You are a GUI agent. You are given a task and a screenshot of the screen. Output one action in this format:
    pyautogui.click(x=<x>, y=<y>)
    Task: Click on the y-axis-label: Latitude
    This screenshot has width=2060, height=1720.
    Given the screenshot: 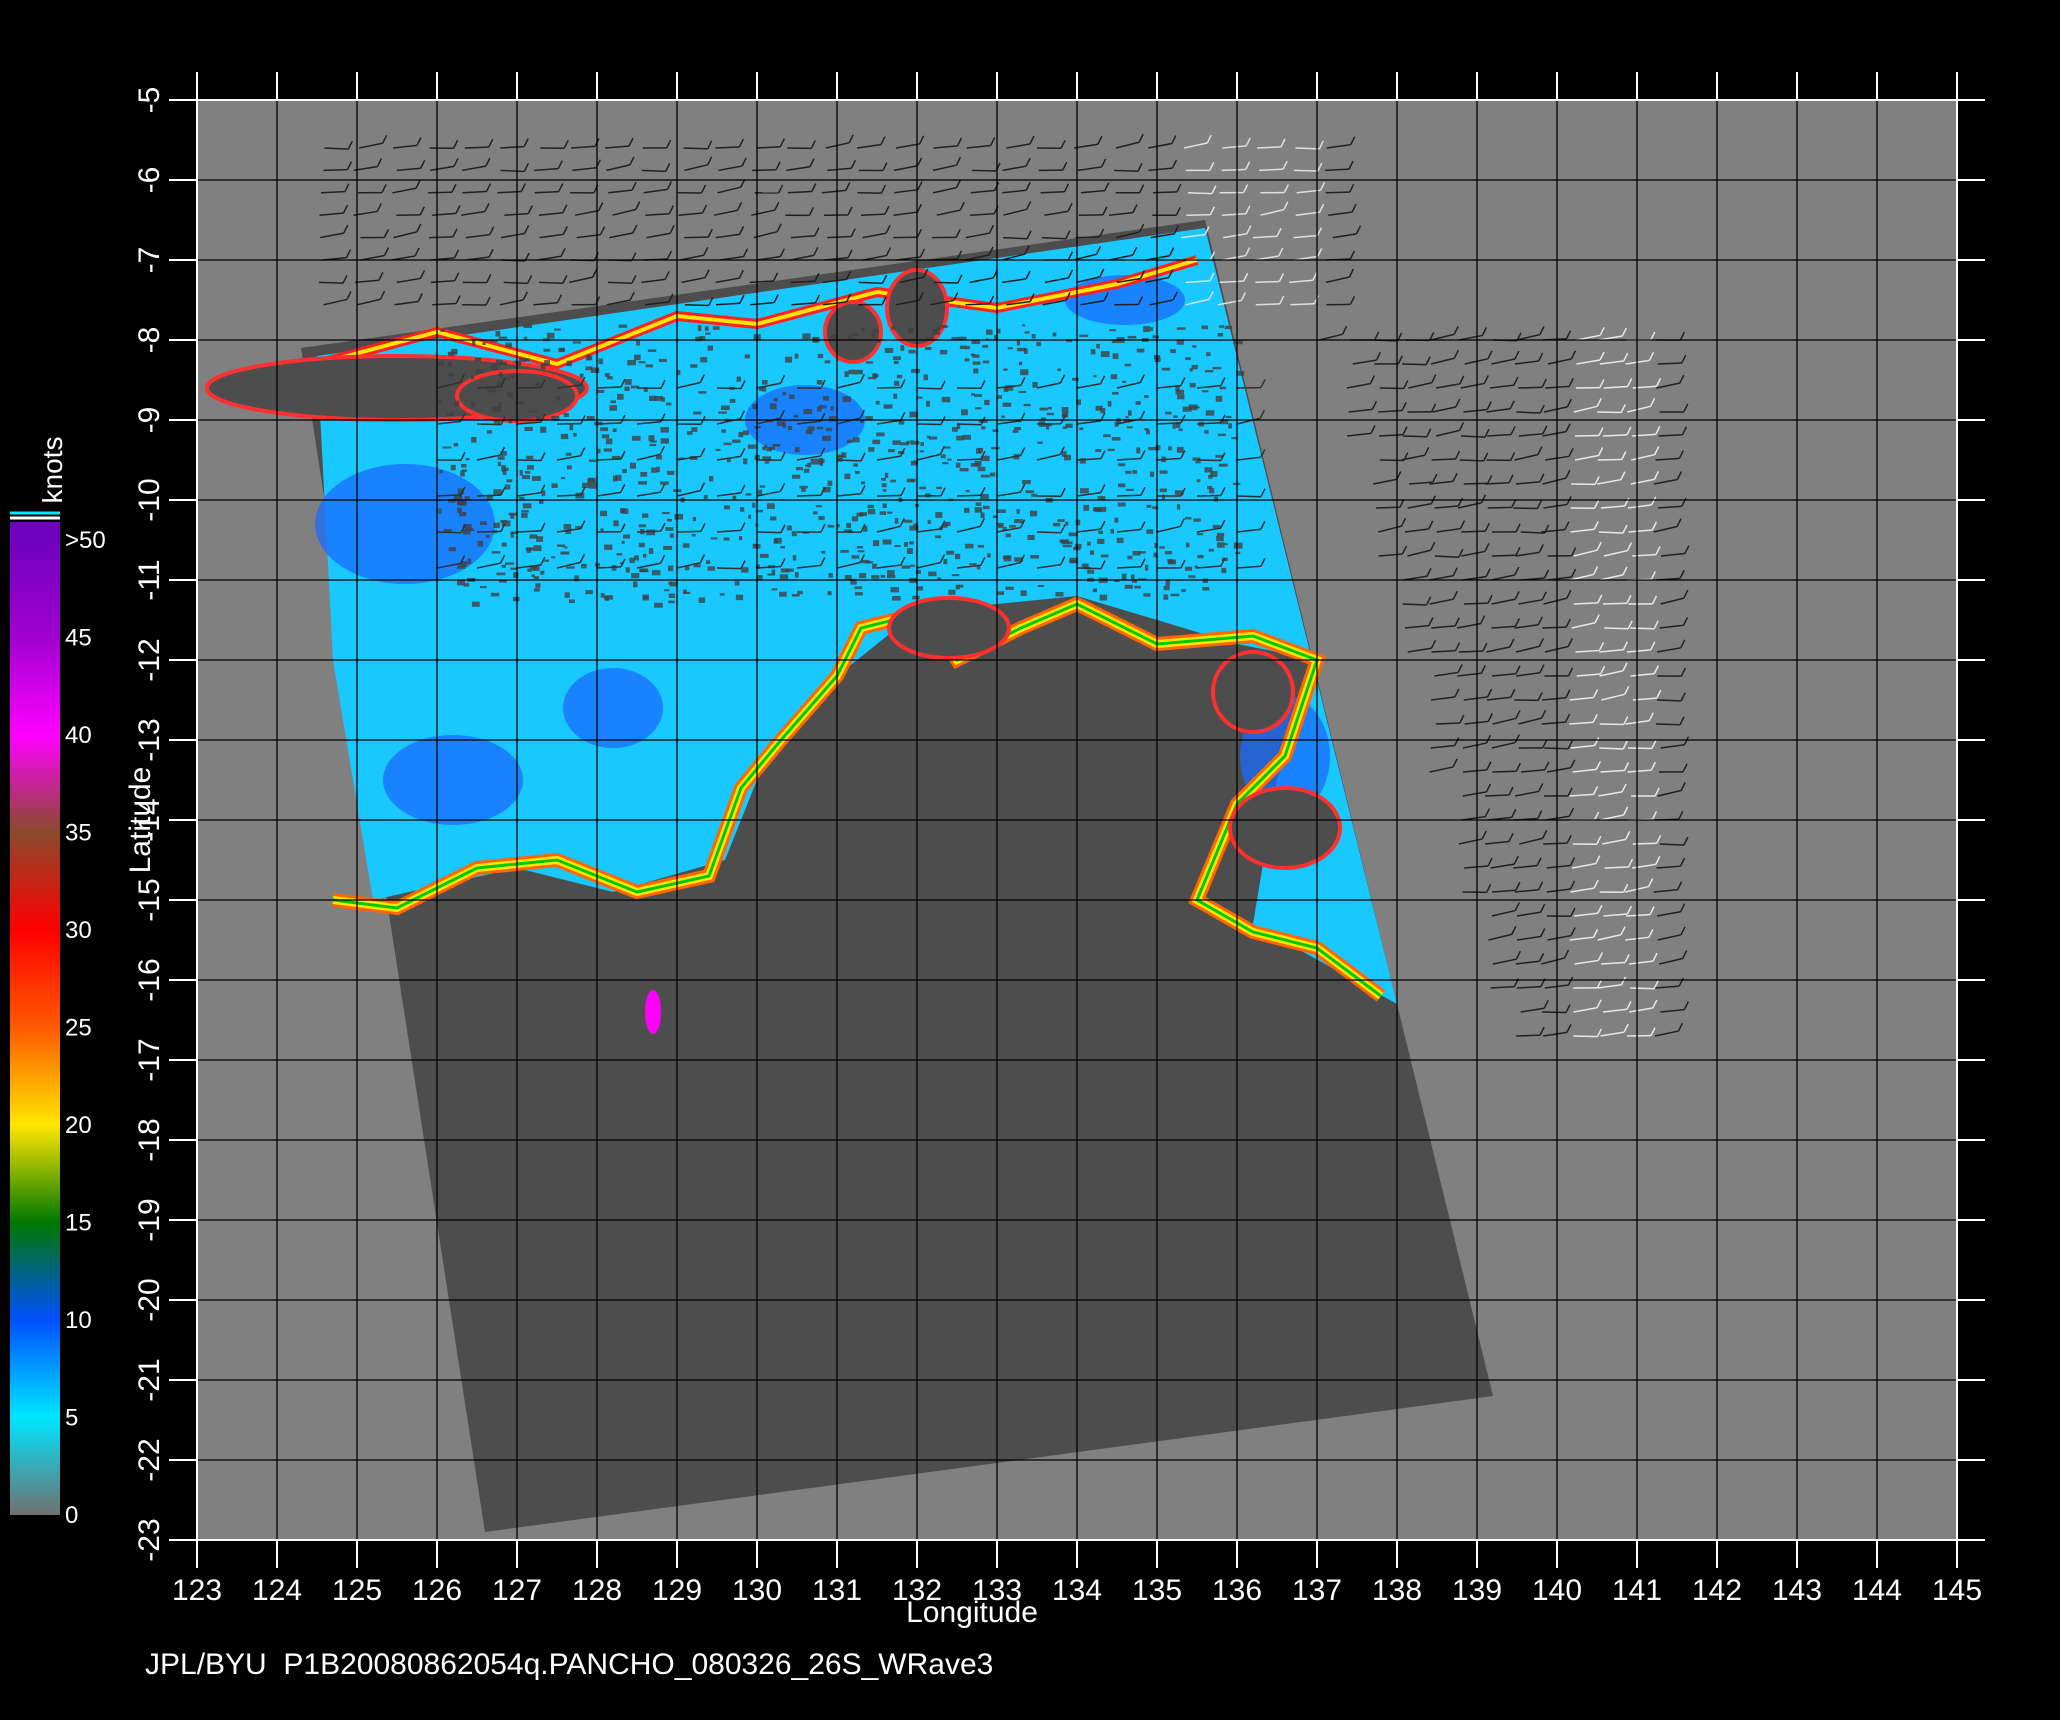 What is the action you would take?
    pyautogui.click(x=140, y=820)
    